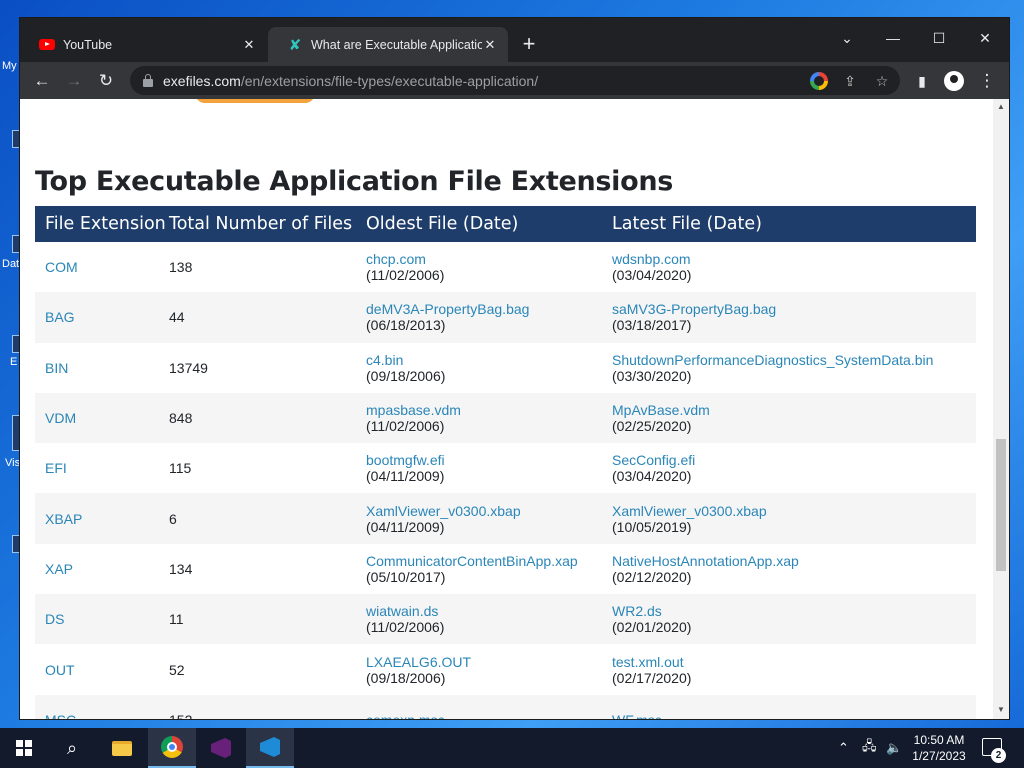  I want to click on extension-link: VDM, so click(60, 418).